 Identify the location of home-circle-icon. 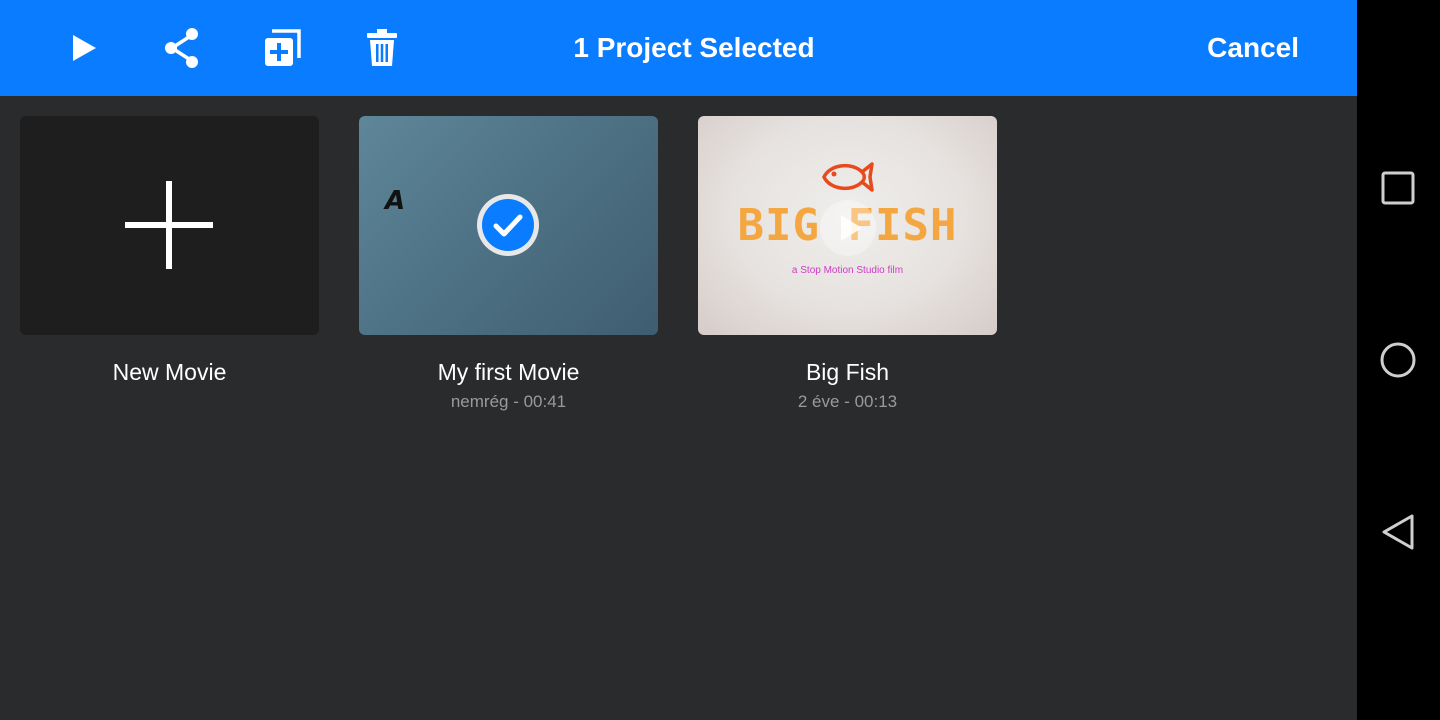
(1398, 360).